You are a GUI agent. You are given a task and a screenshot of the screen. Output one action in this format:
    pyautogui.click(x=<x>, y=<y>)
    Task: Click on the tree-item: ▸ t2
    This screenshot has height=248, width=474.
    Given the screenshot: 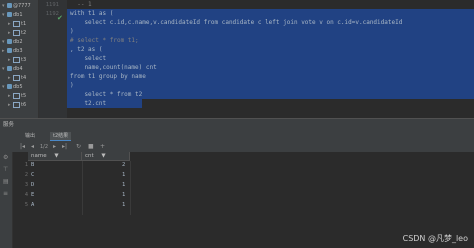 What is the action you would take?
    pyautogui.click(x=19, y=33)
    